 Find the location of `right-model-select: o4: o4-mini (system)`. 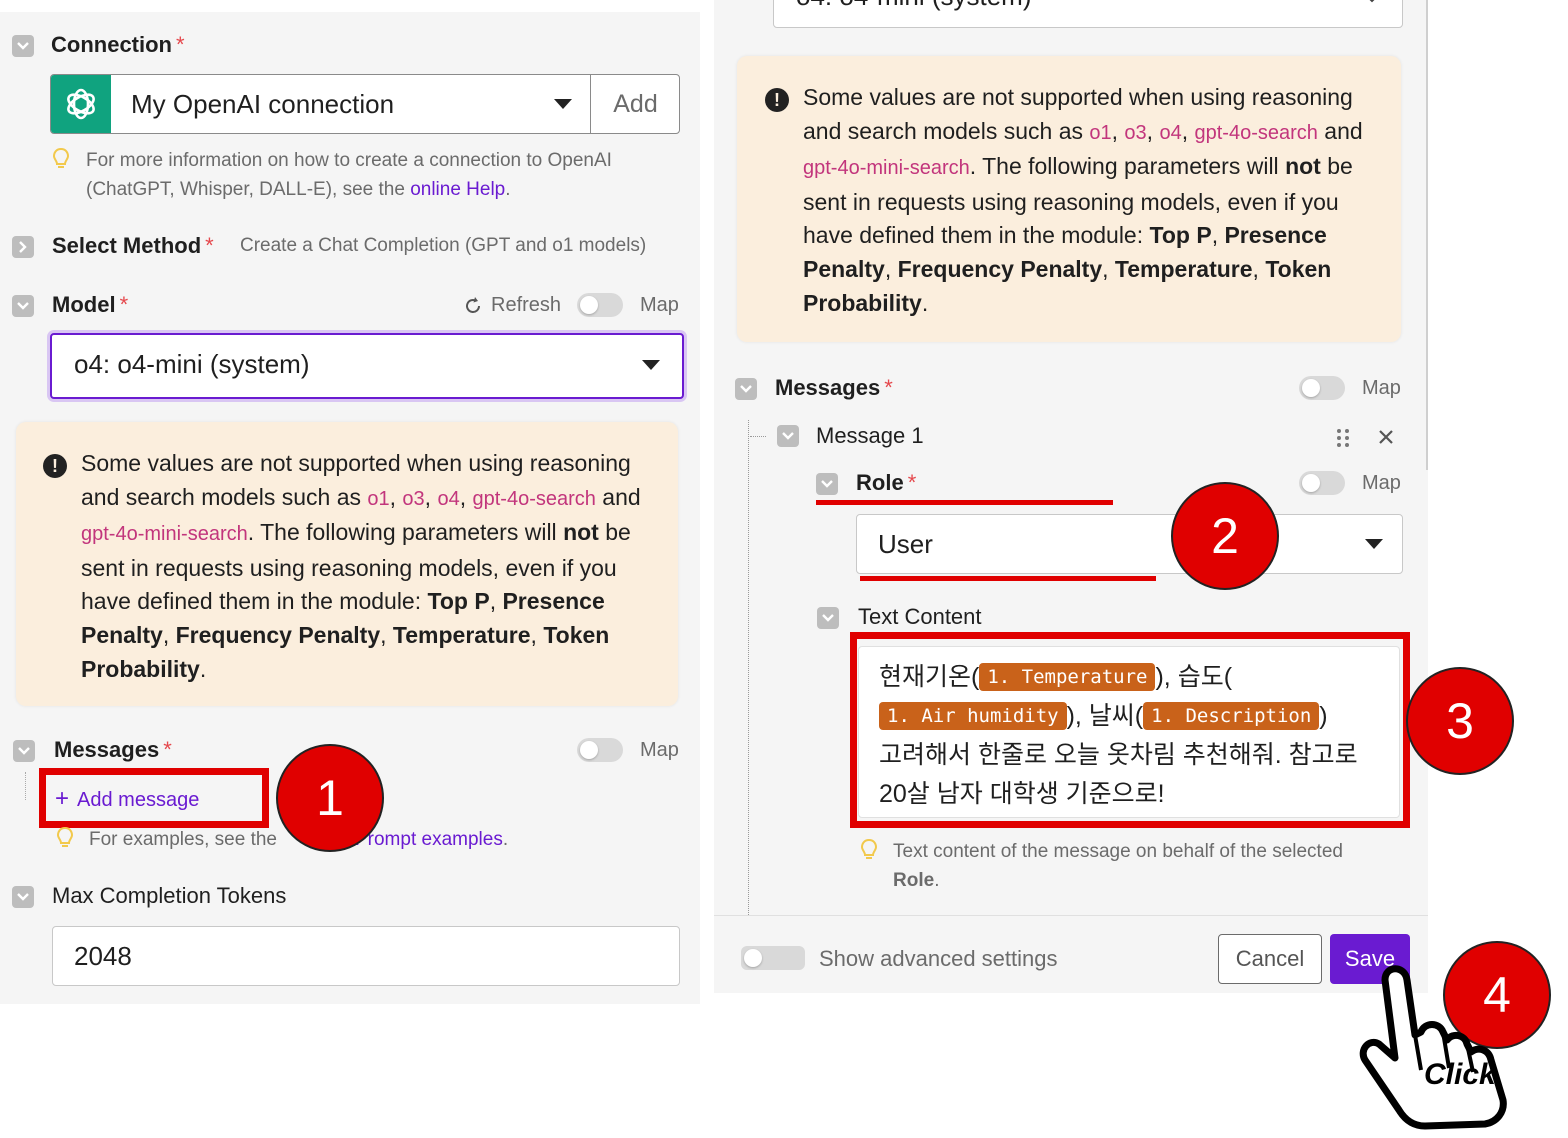

right-model-select: o4: o4-mini (system) is located at coordinates (1088, 14).